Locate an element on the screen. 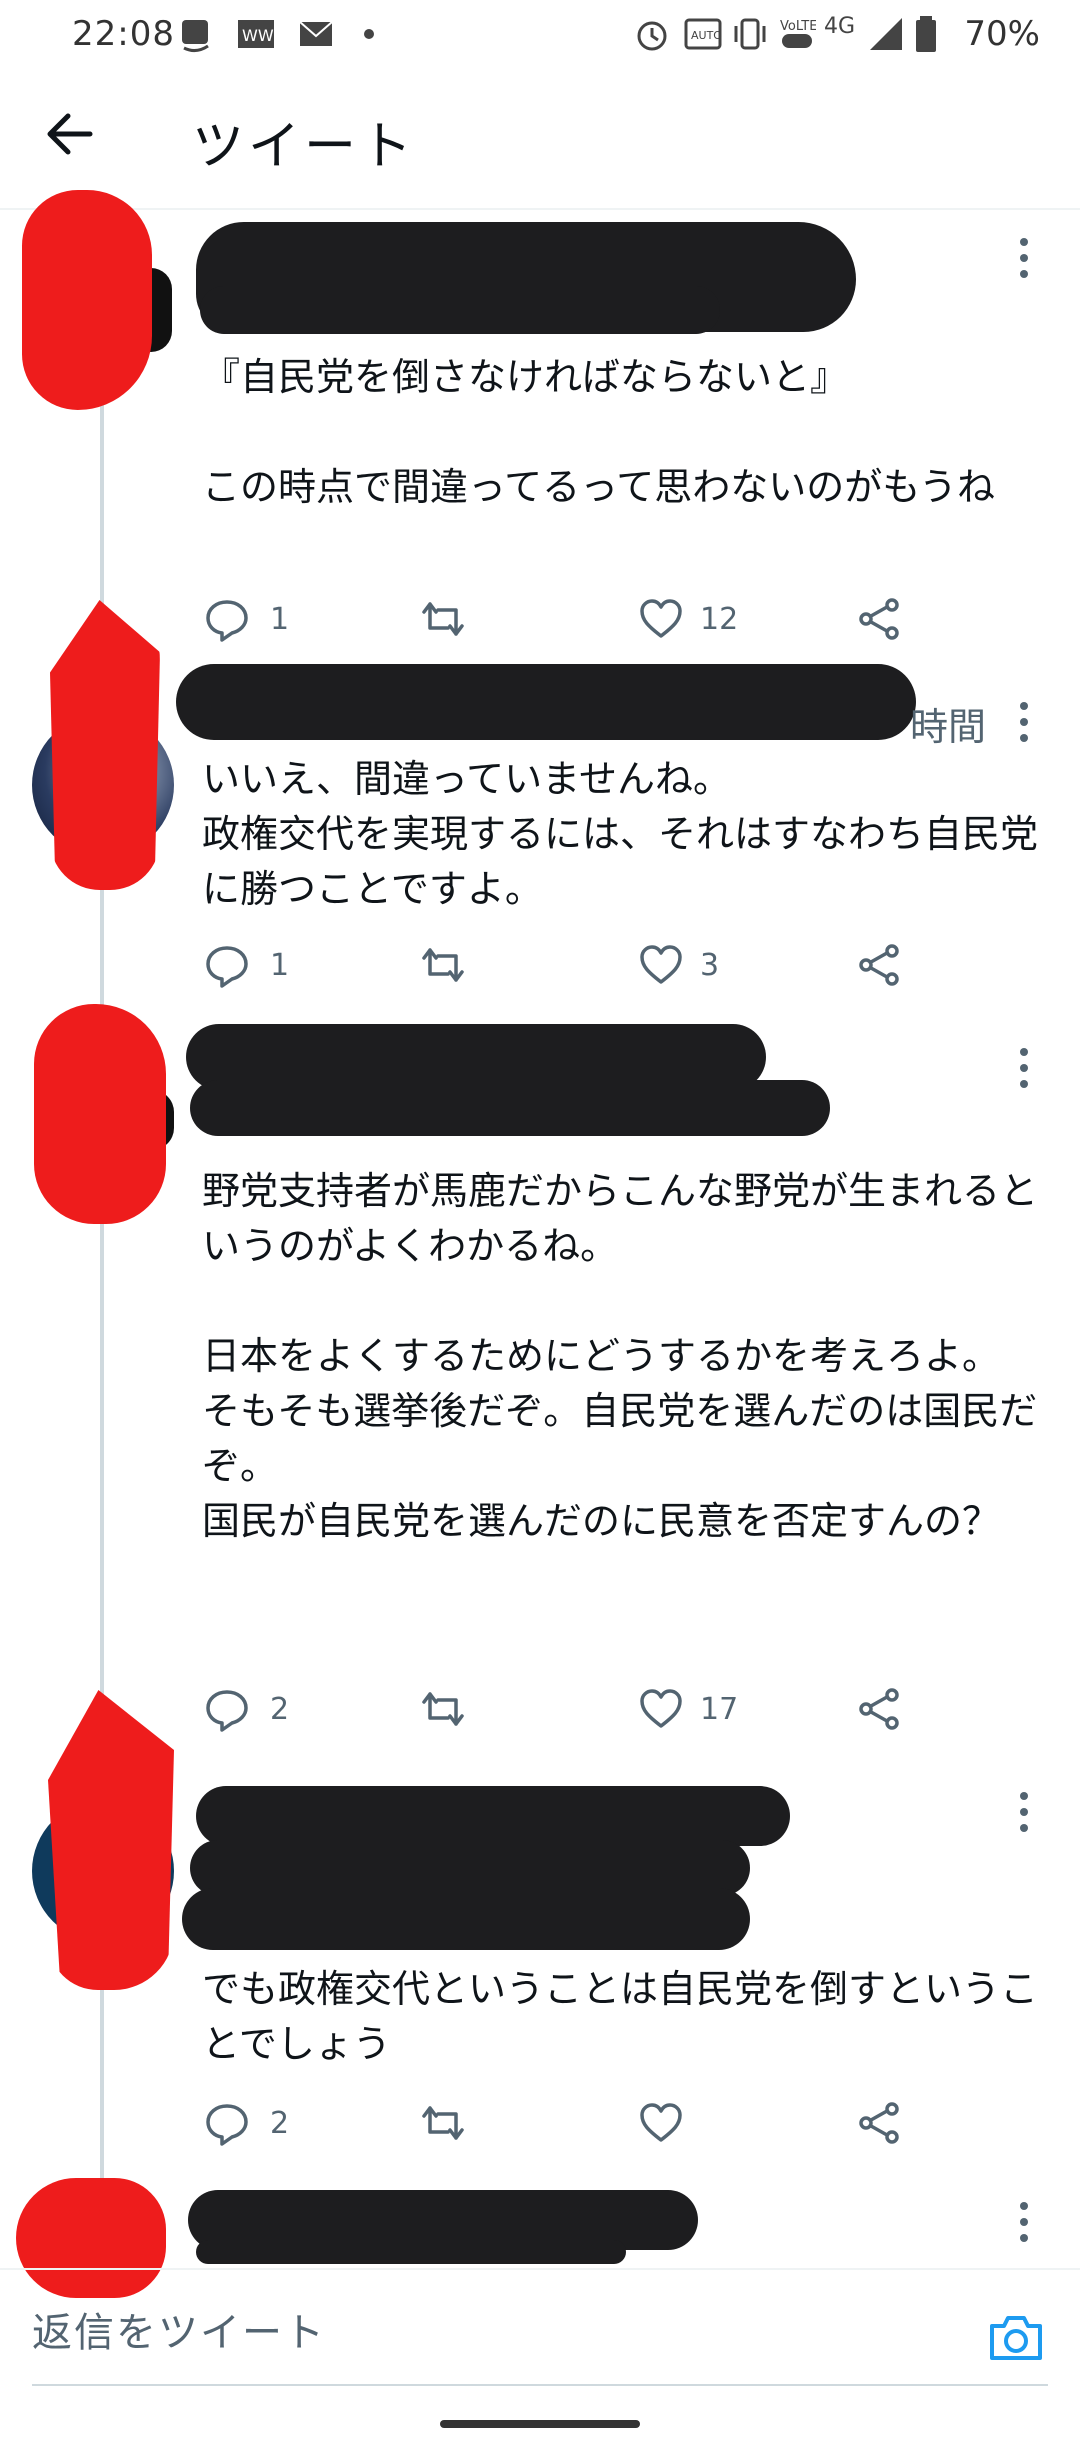 The image size is (1080, 2448). mail-icon is located at coordinates (316, 33).